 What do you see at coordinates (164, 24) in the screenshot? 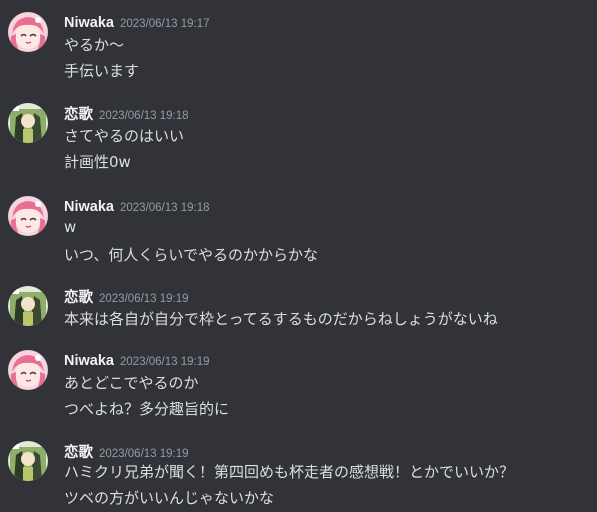
I see `timestamp: 2023/06/13 19:17` at bounding box center [164, 24].